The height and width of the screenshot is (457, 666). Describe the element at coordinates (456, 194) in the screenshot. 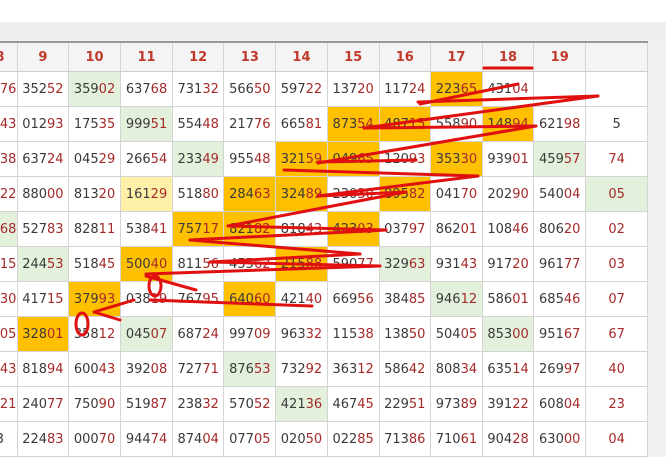

I see `grid-cell: 04170` at that location.